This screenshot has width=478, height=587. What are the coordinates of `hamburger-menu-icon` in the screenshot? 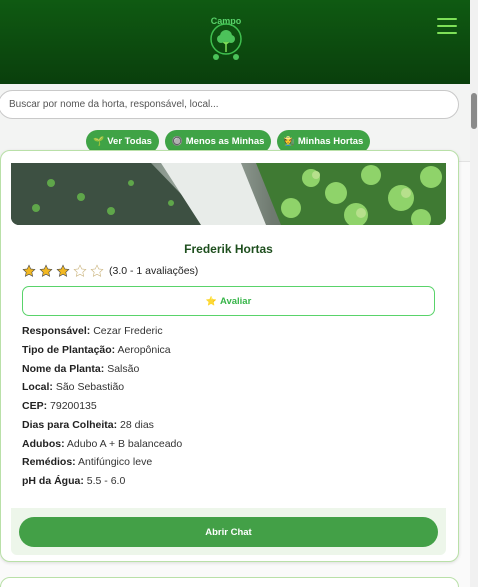 It's located at (448, 27).